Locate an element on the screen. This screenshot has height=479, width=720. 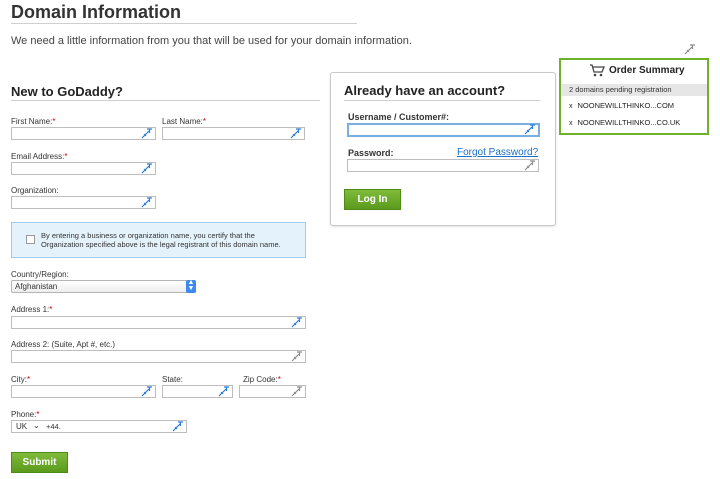
username-field is located at coordinates (443, 132).